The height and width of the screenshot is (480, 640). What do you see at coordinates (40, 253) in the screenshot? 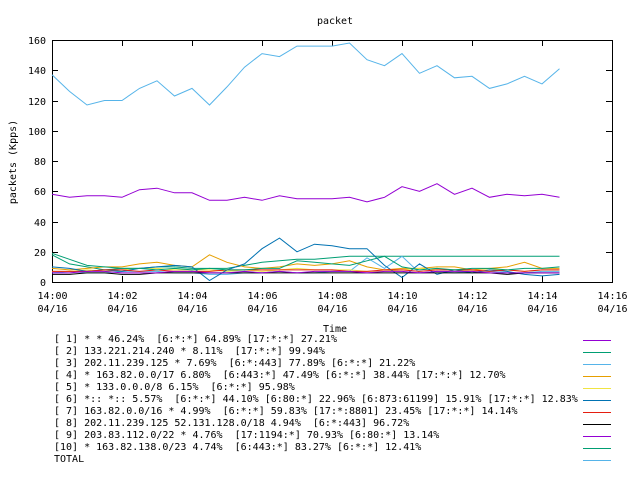
I see `y-tick-label: 20` at bounding box center [40, 253].